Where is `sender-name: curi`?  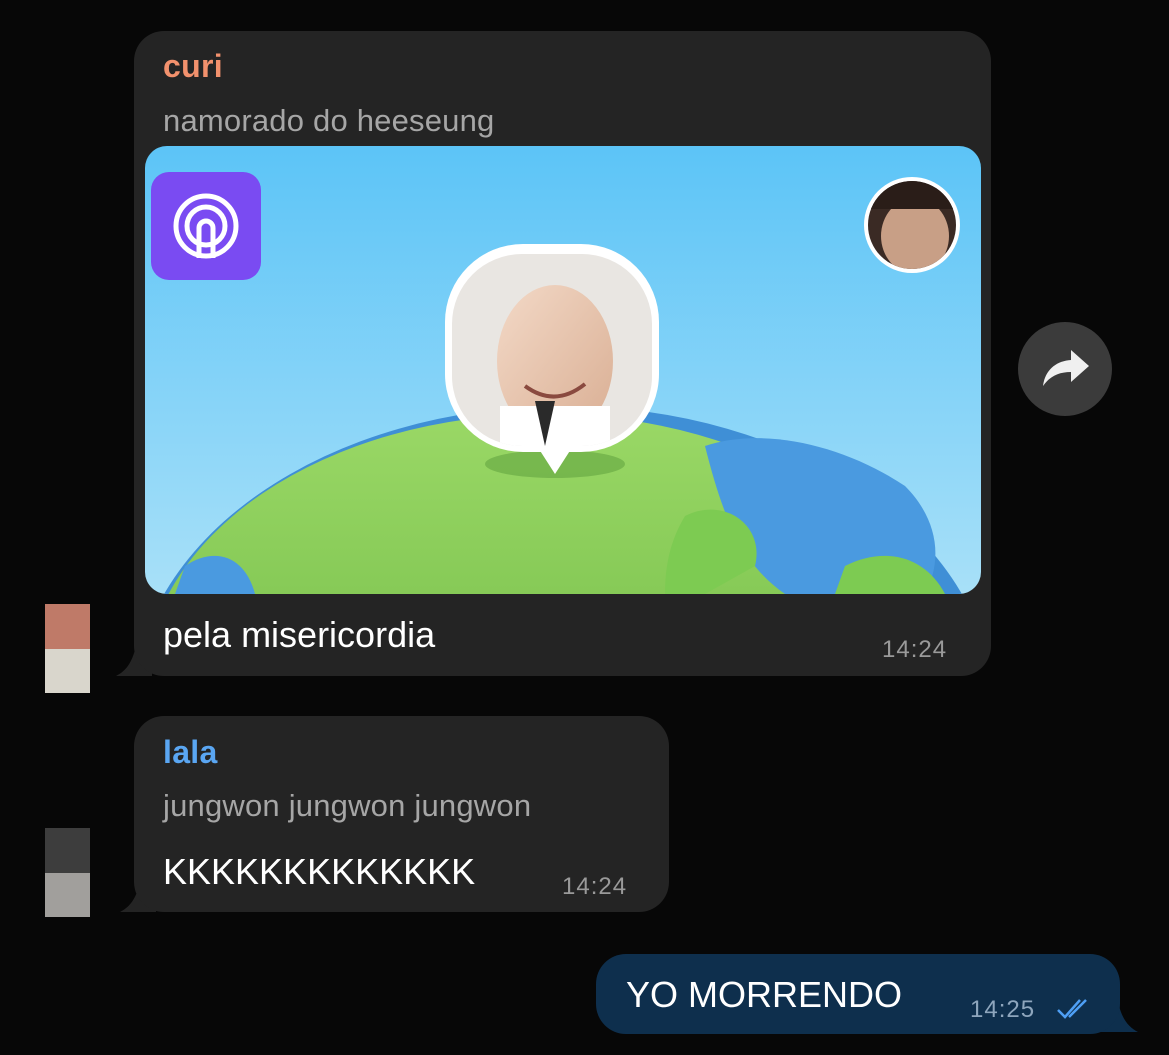
sender-name: curi is located at coordinates (193, 66).